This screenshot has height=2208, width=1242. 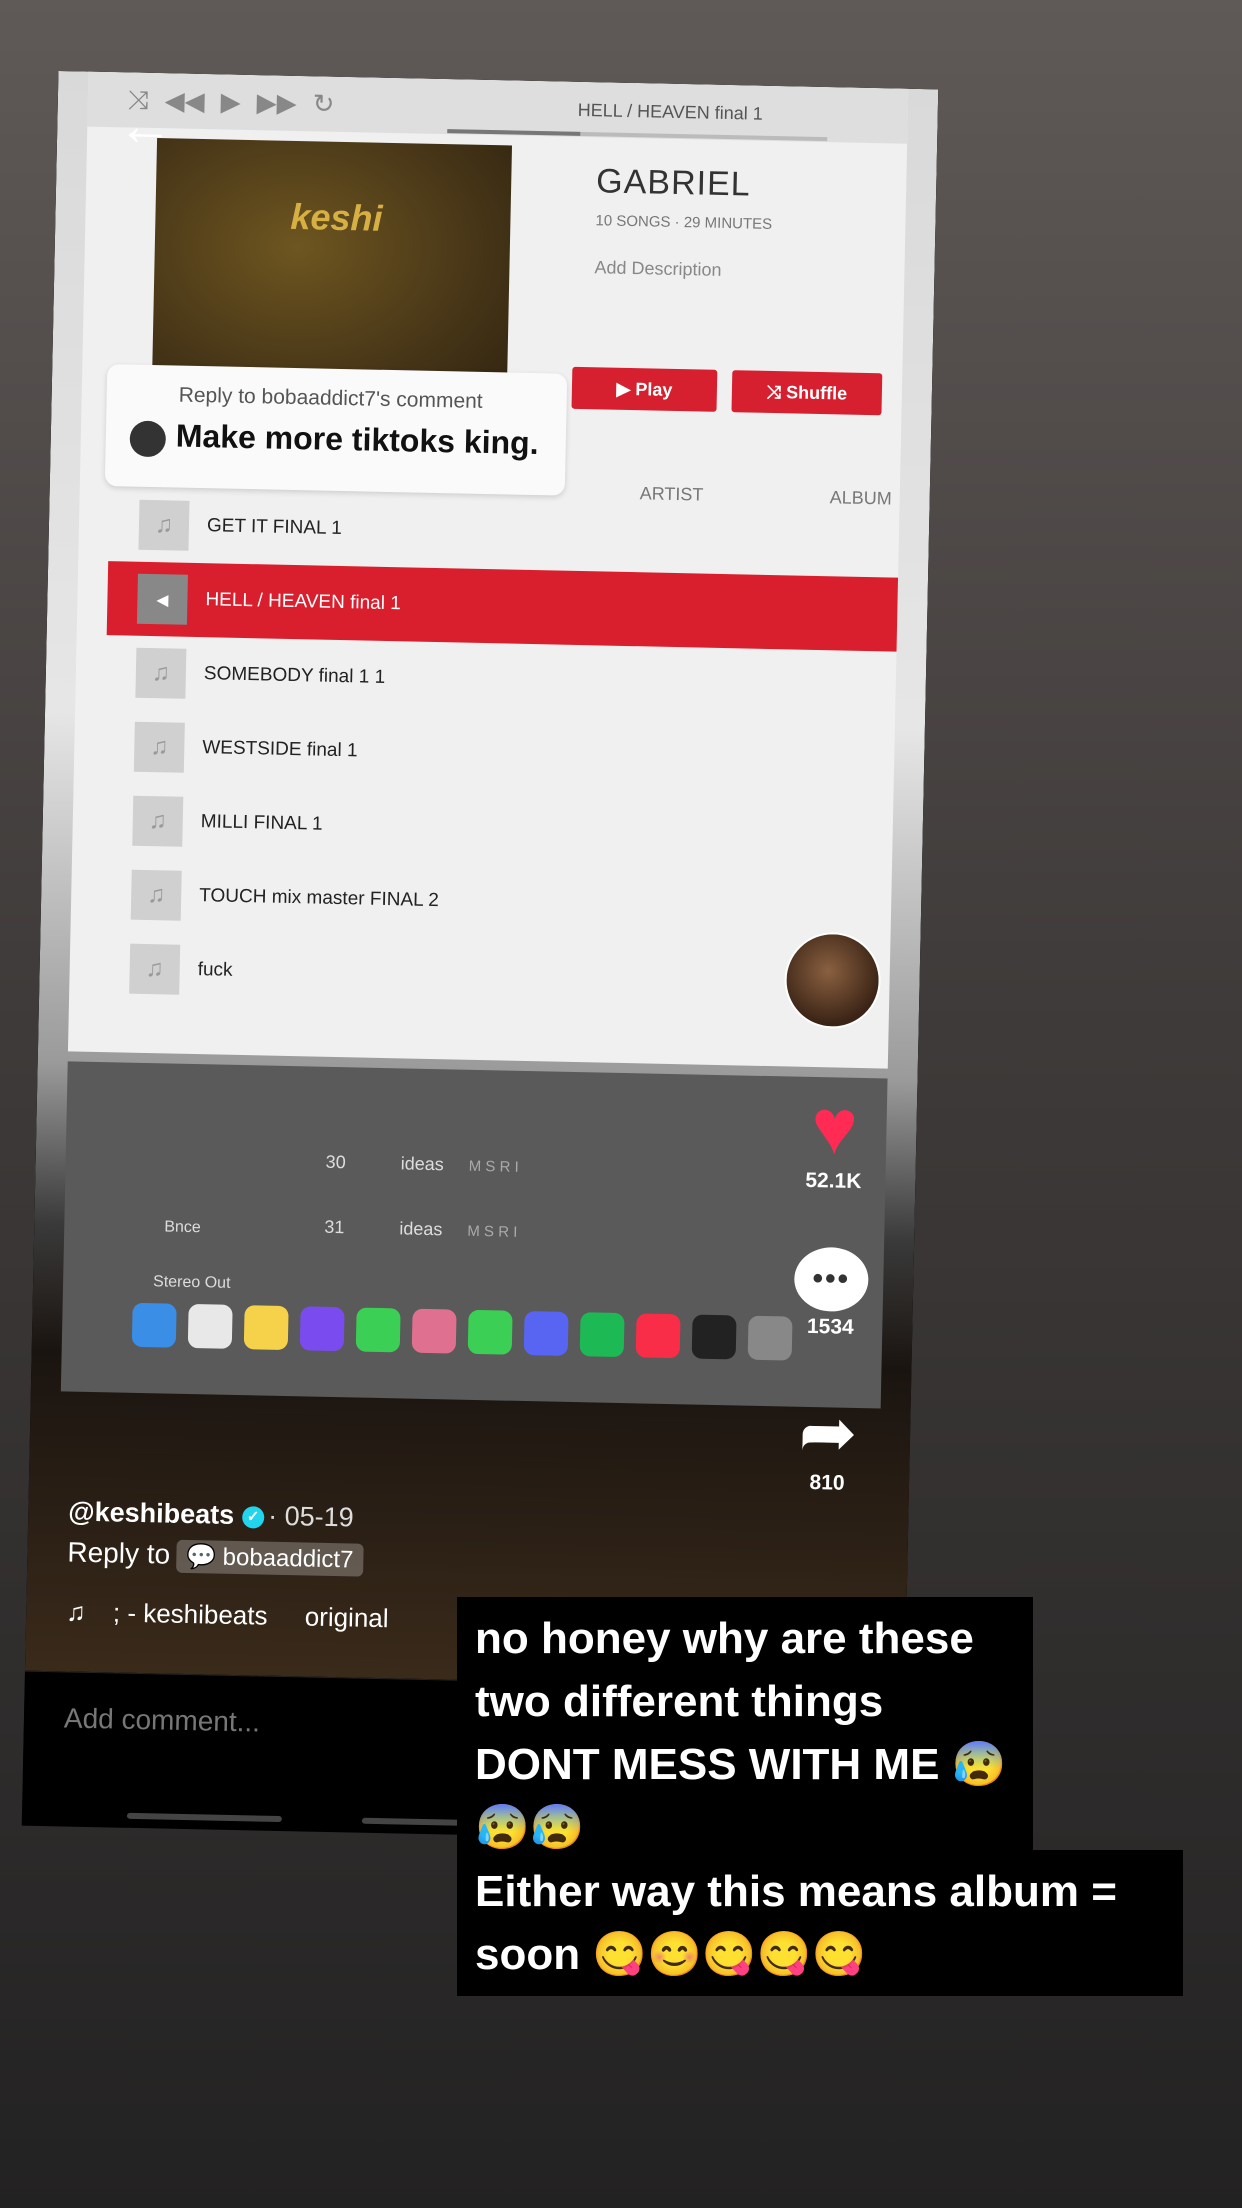 I want to click on back-arrow-icon: ←, so click(x=145, y=125).